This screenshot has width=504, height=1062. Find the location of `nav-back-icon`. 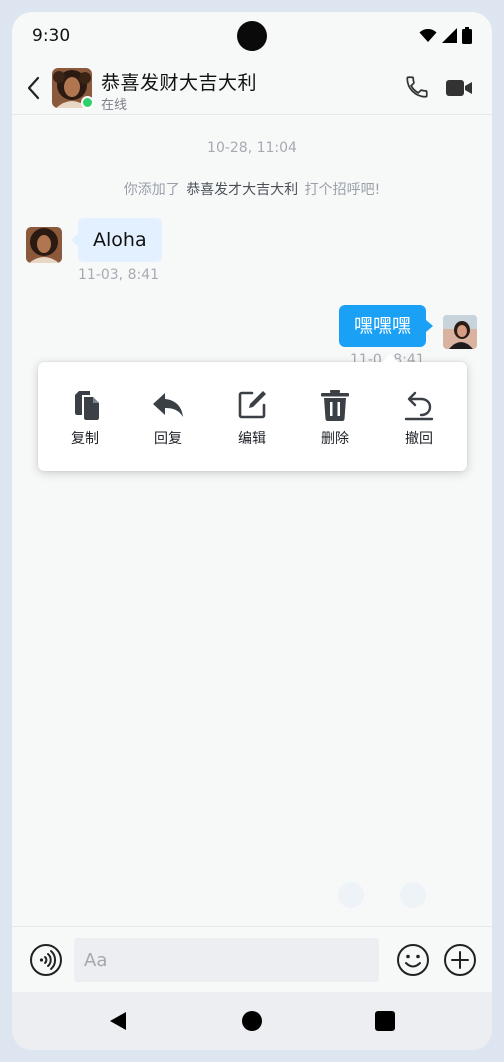

nav-back-icon is located at coordinates (118, 1021).